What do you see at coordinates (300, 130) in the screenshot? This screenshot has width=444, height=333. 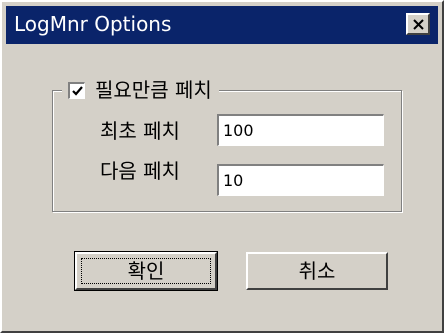 I see `initial-fetch-input` at bounding box center [300, 130].